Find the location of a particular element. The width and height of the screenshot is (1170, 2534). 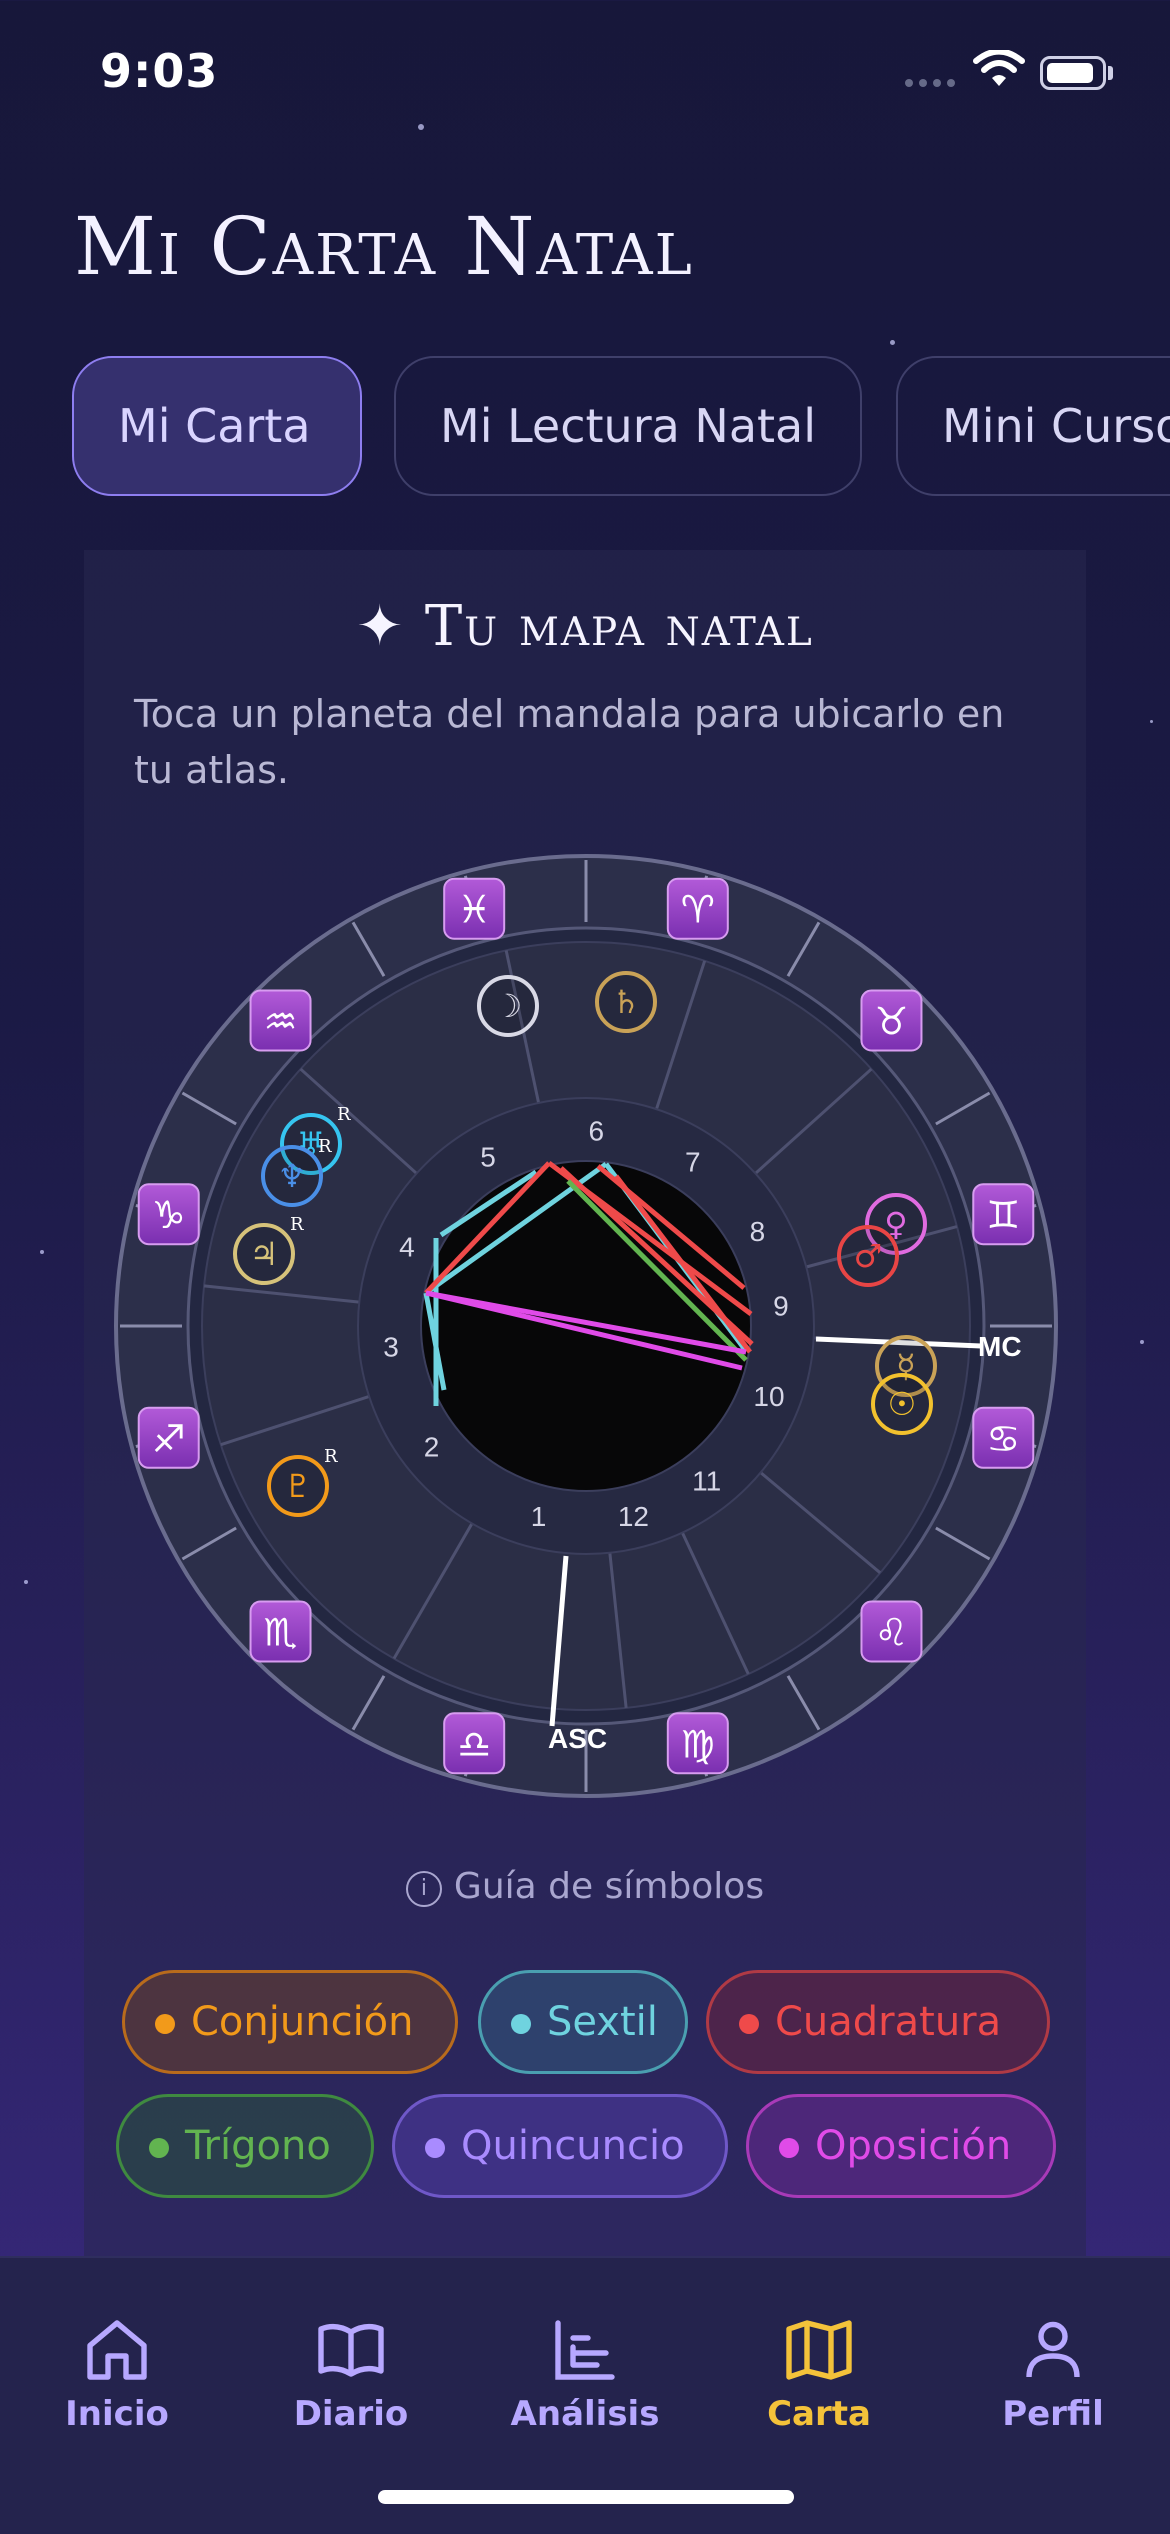

sign-libra-icon: ♎ is located at coordinates (474, 1743).